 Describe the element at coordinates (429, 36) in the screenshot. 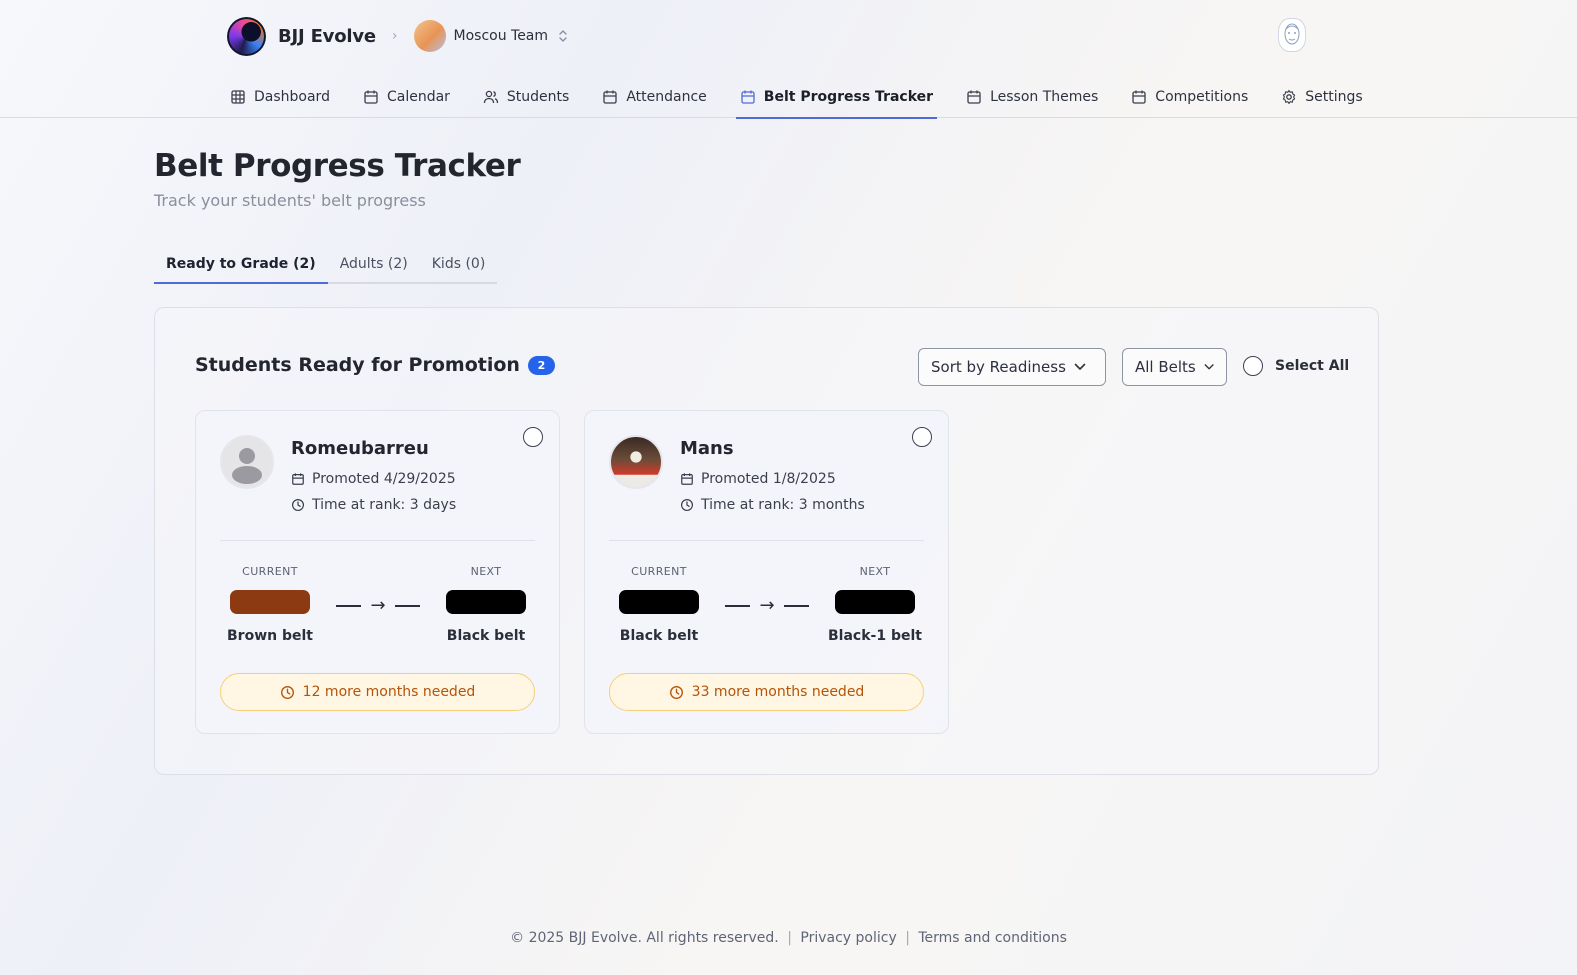

I see `team-avatar` at that location.